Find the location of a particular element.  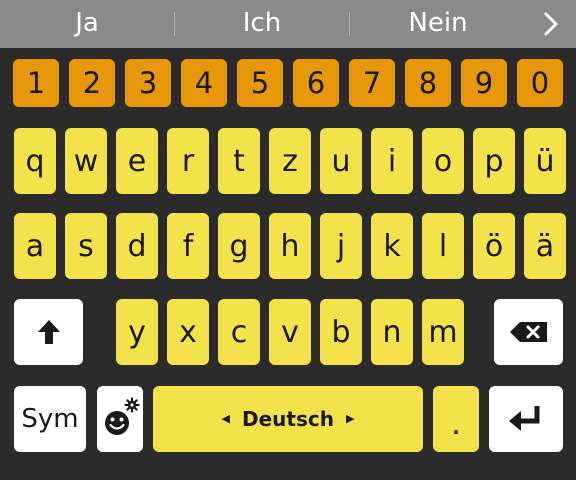

key-v: v is located at coordinates (290, 332).